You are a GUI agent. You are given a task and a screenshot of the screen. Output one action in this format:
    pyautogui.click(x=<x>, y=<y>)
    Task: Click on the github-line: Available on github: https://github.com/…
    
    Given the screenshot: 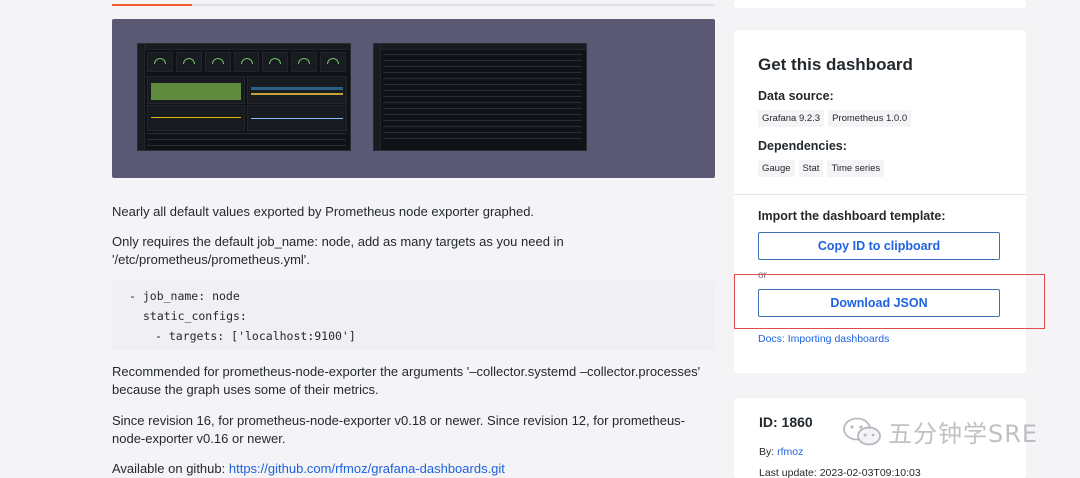 What is the action you would take?
    pyautogui.click(x=412, y=469)
    